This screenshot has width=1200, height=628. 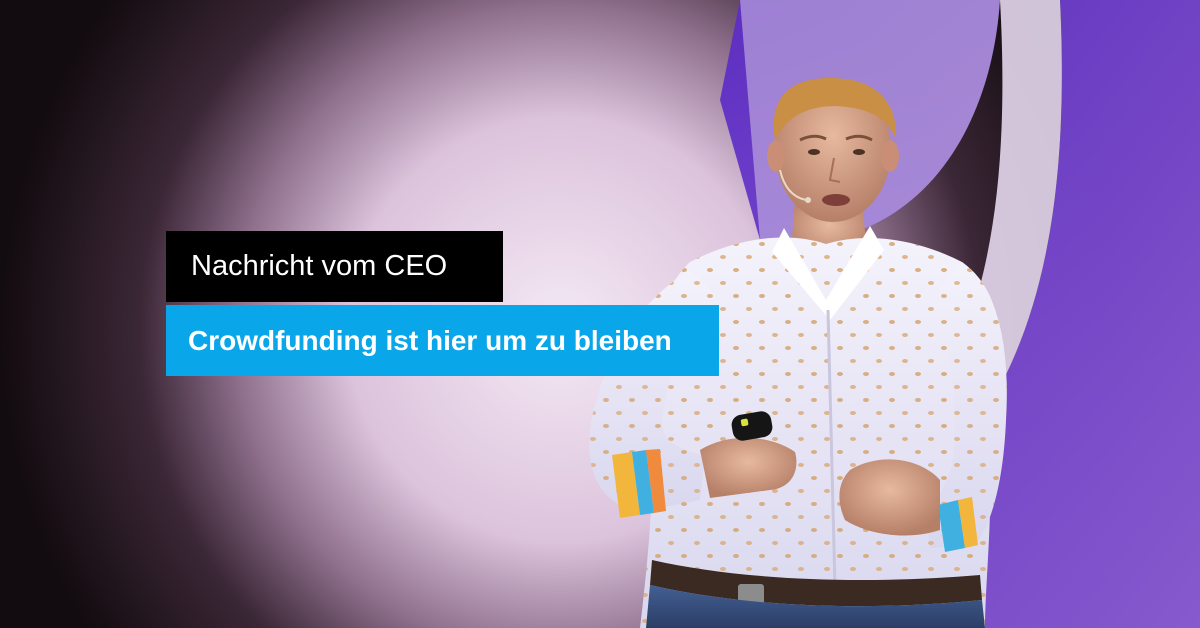 What do you see at coordinates (442, 340) in the screenshot?
I see `headline-title: Crowdfunding ist hier um zu bleiben` at bounding box center [442, 340].